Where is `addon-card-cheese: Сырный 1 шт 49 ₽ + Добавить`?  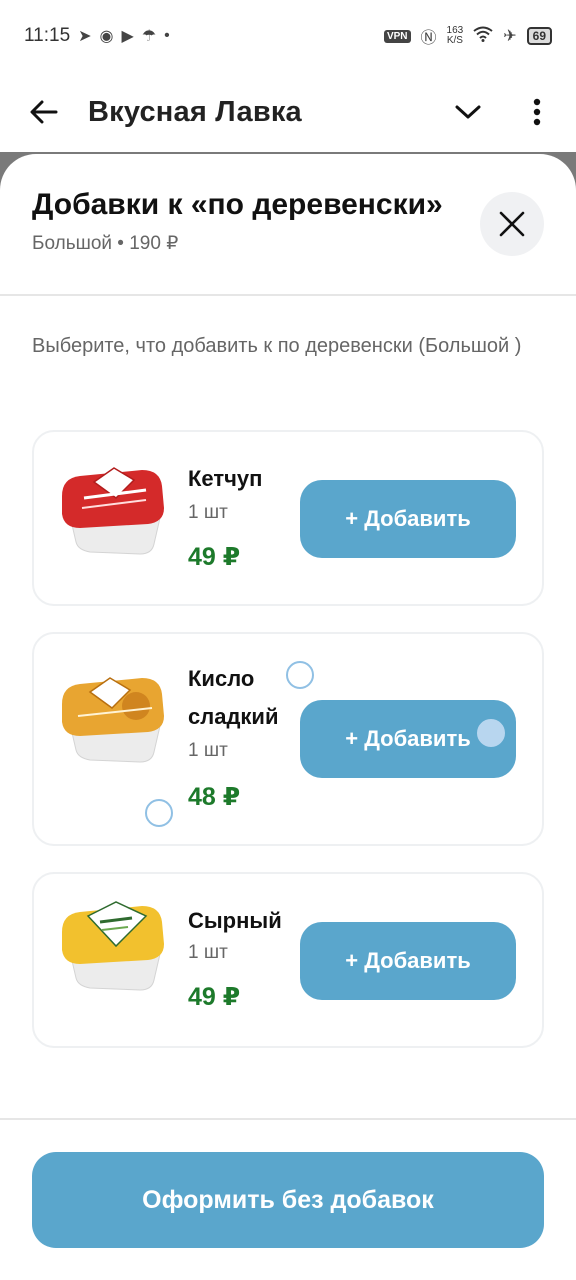
addon-card-cheese: Сырный 1 шт 49 ₽ + Добавить is located at coordinates (288, 960).